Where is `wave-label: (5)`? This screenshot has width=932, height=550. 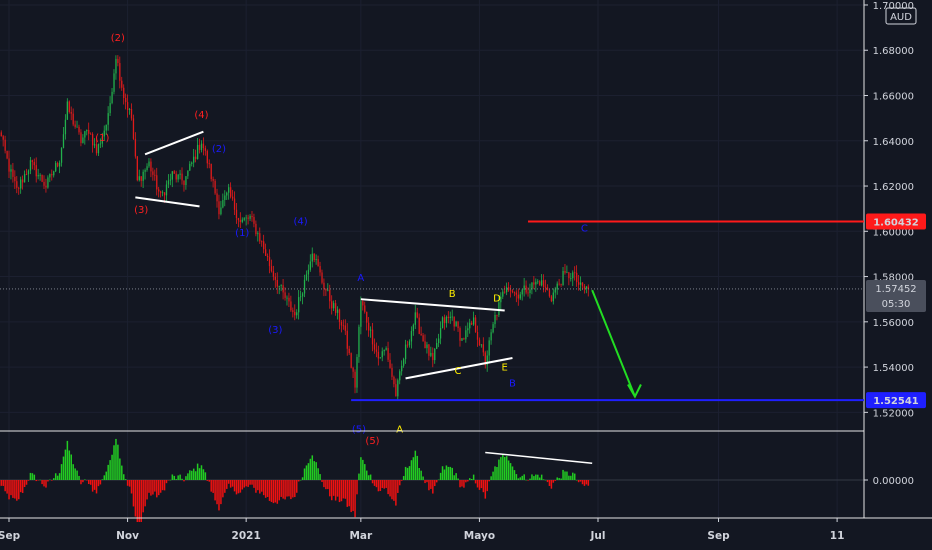
wave-label: (5) is located at coordinates (359, 430).